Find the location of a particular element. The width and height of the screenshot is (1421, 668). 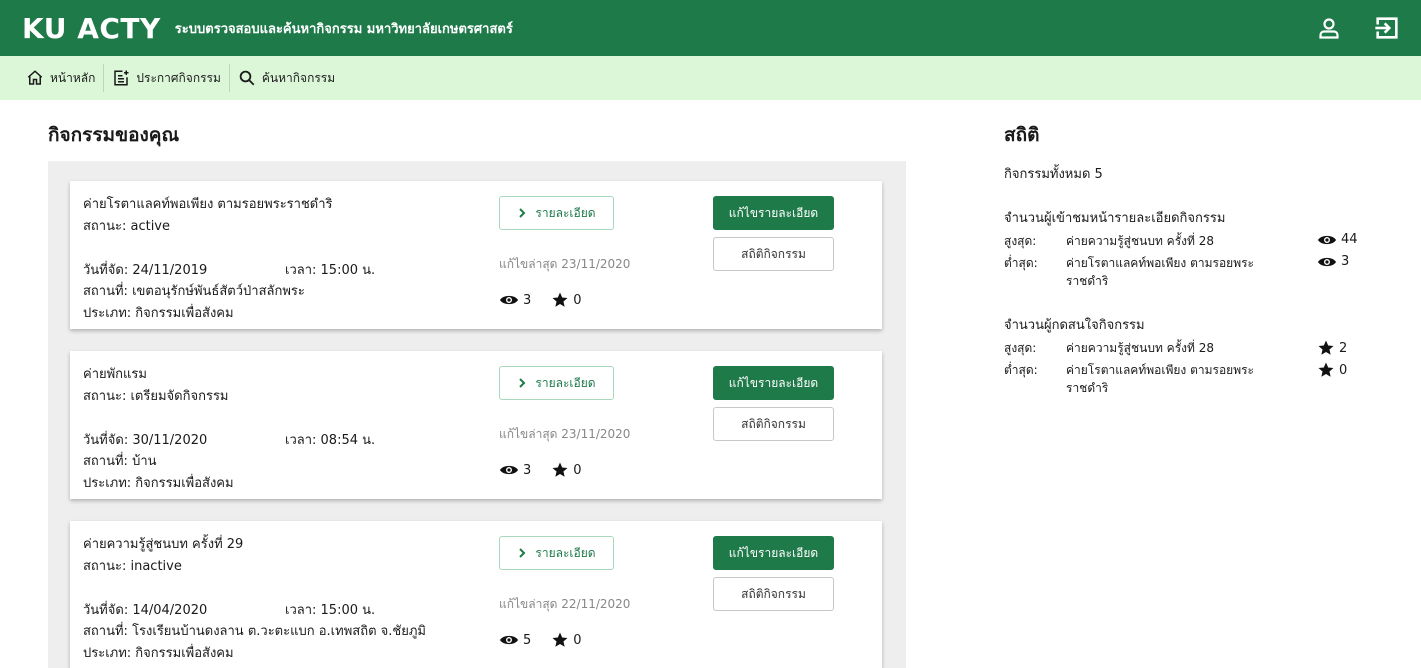

search-icon is located at coordinates (247, 78).